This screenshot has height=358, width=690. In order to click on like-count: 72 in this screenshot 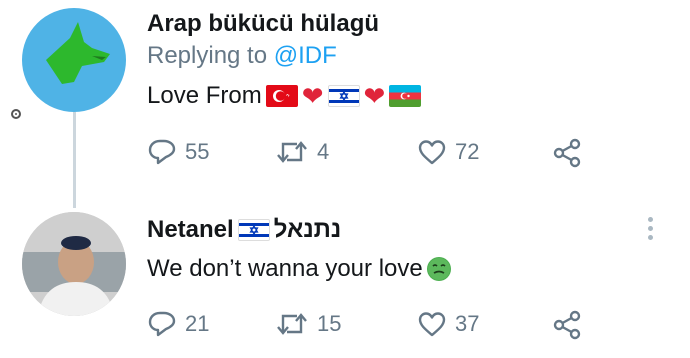, I will do `click(467, 151)`.